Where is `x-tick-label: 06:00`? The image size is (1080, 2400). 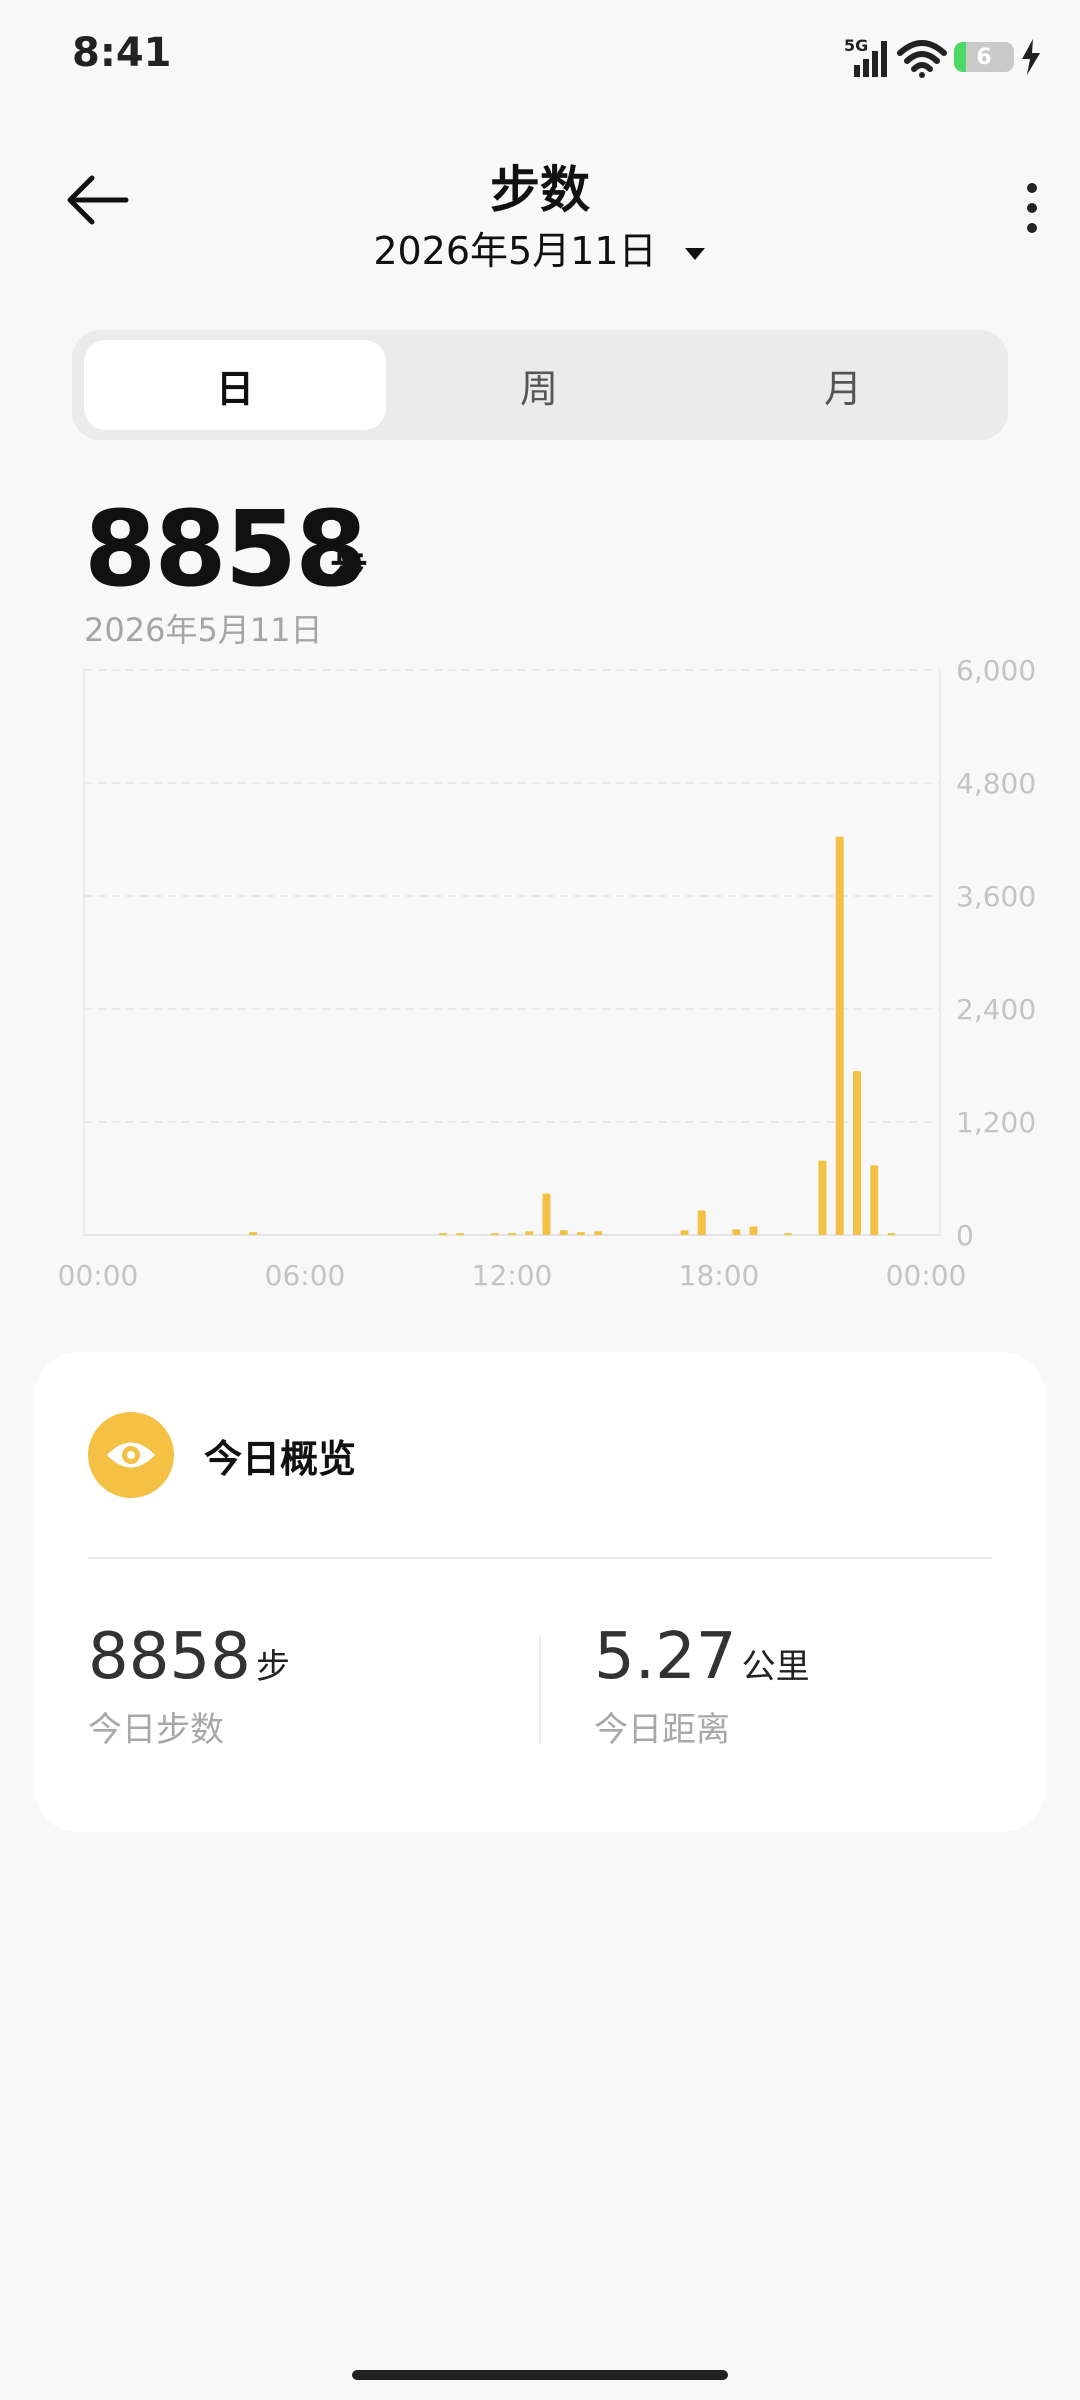 x-tick-label: 06:00 is located at coordinates (305, 1275).